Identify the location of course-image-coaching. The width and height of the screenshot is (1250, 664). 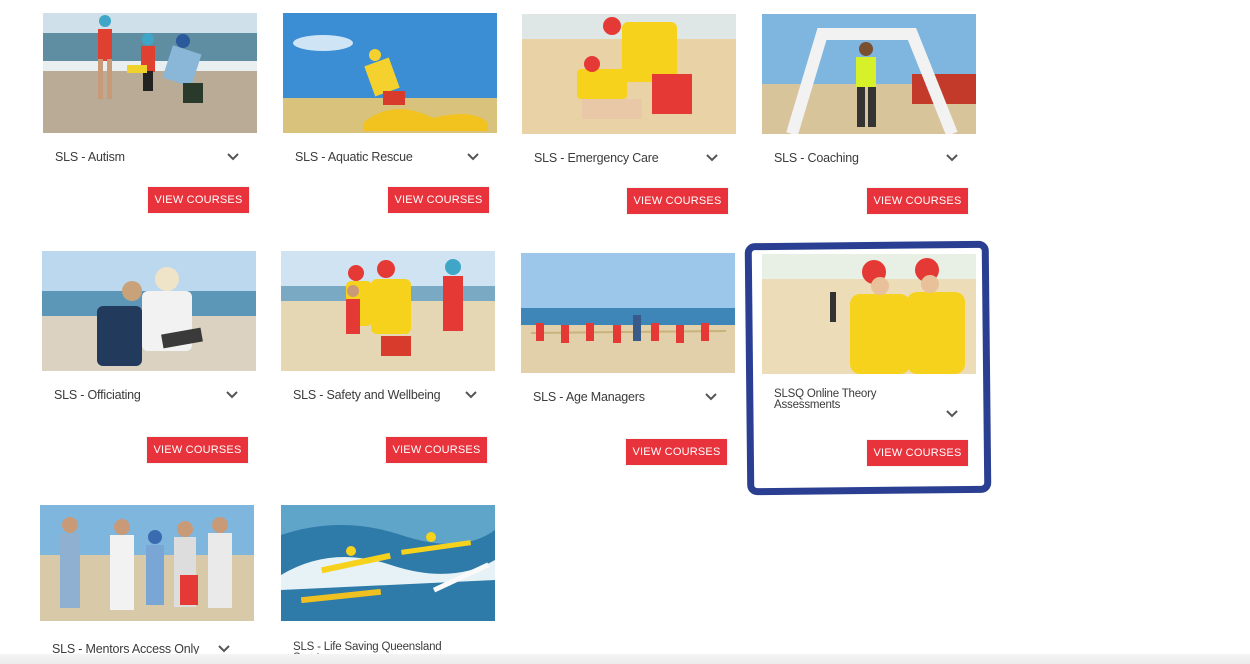
(869, 74).